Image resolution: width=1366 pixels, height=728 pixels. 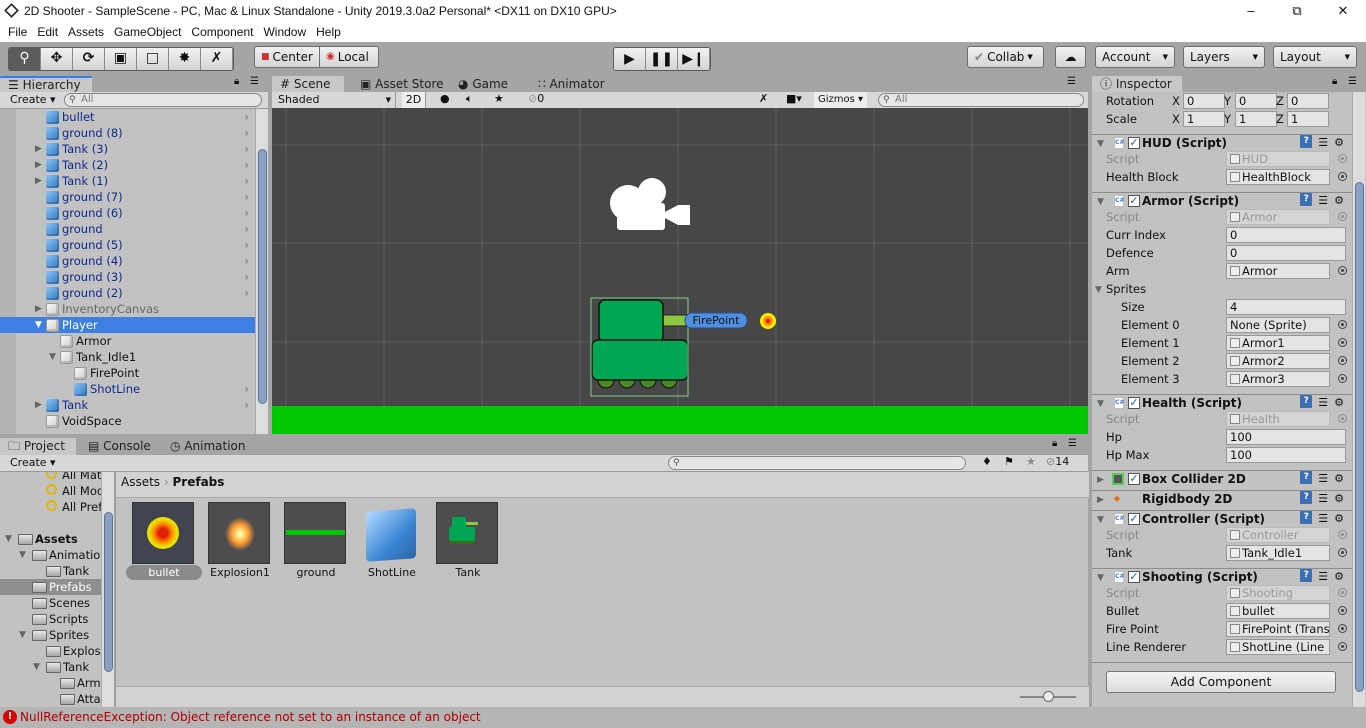 What do you see at coordinates (1306, 477) in the screenshot?
I see `help-icon: ?` at bounding box center [1306, 477].